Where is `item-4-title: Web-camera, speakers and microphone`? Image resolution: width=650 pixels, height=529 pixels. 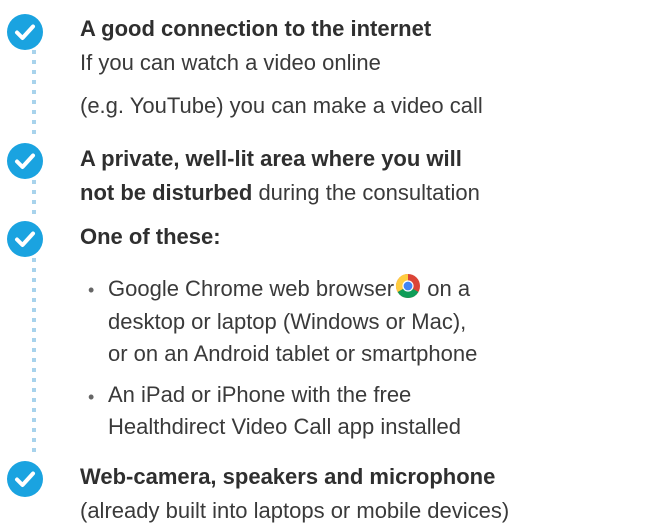
item-4-title: Web-camera, speakers and microphone is located at coordinates (288, 476).